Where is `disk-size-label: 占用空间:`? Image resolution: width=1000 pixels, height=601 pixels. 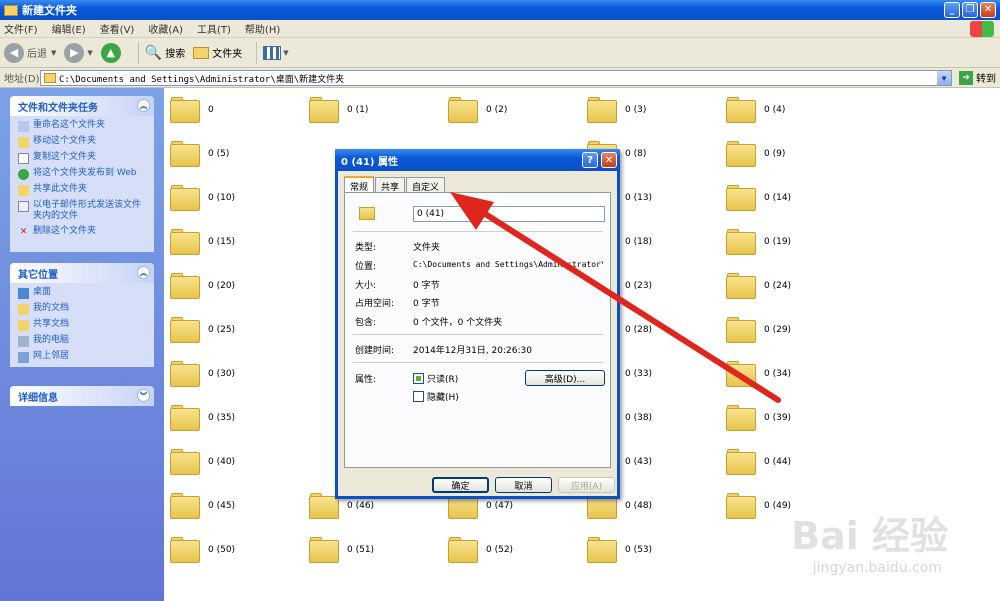 disk-size-label: 占用空间: is located at coordinates (375, 304).